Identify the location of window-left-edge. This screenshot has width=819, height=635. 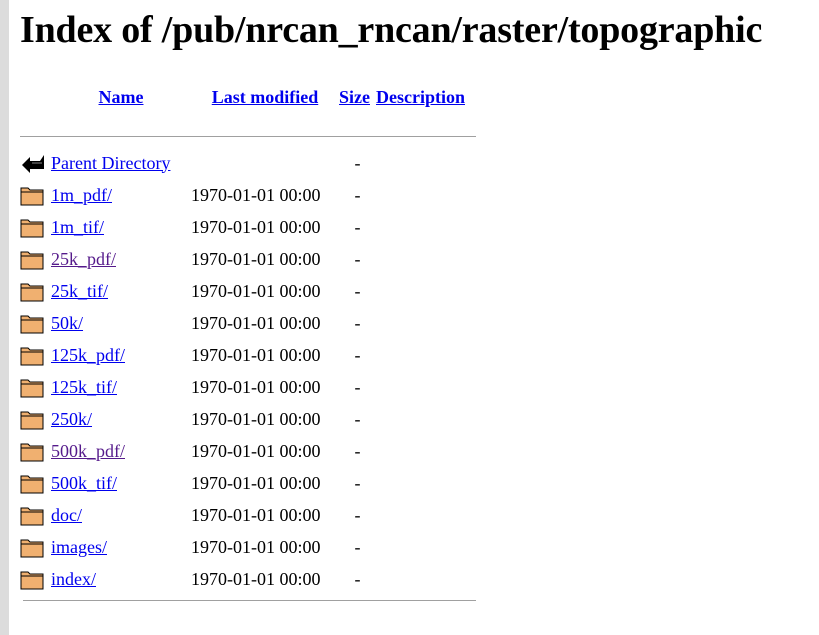
(4, 317).